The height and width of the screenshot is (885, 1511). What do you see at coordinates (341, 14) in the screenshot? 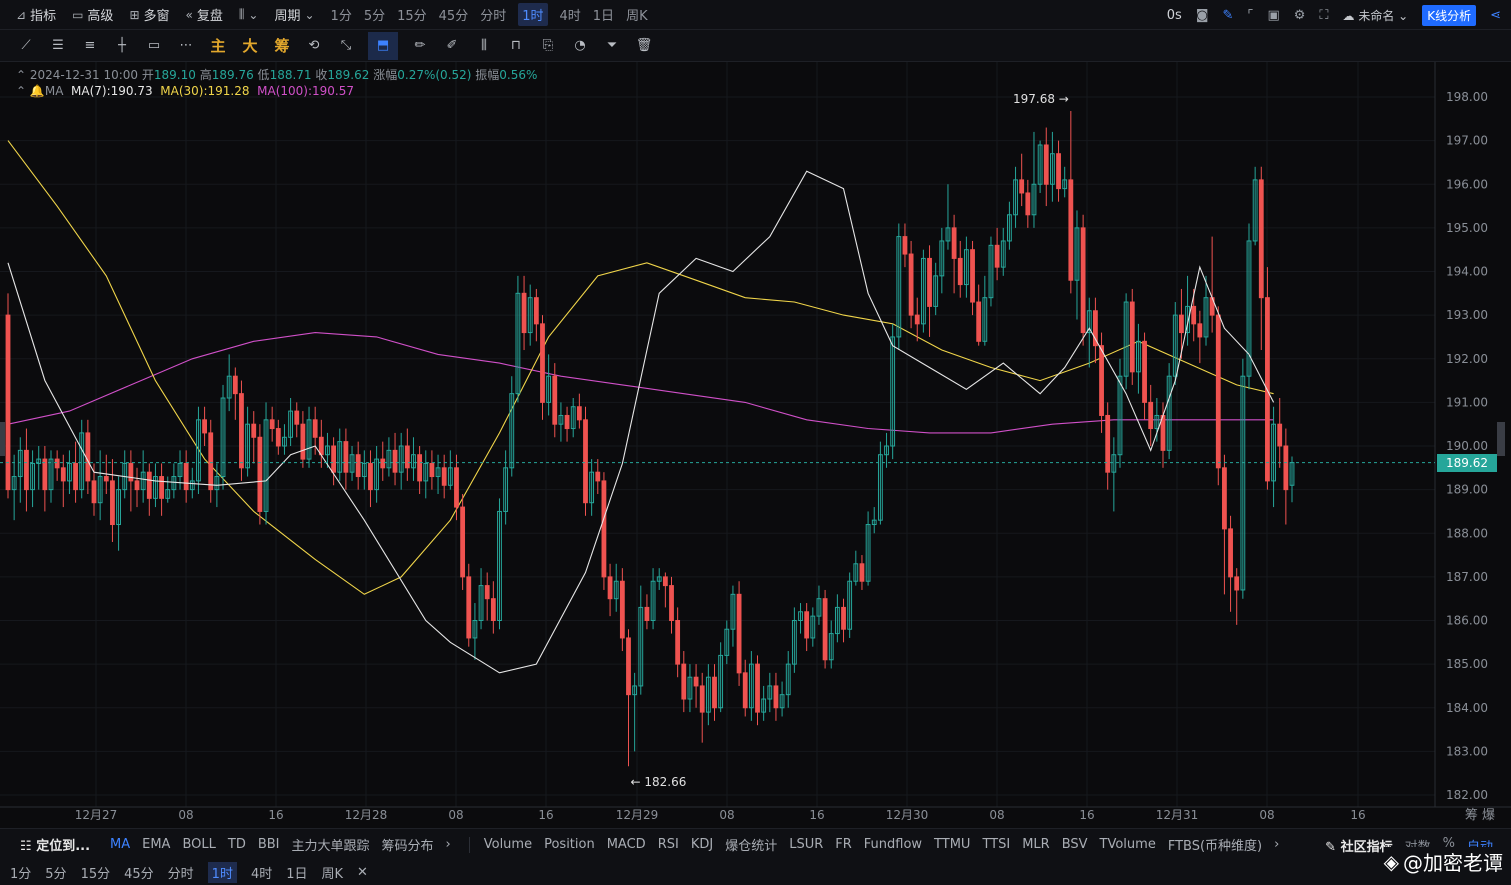
I see `interval-1m: 1分` at bounding box center [341, 14].